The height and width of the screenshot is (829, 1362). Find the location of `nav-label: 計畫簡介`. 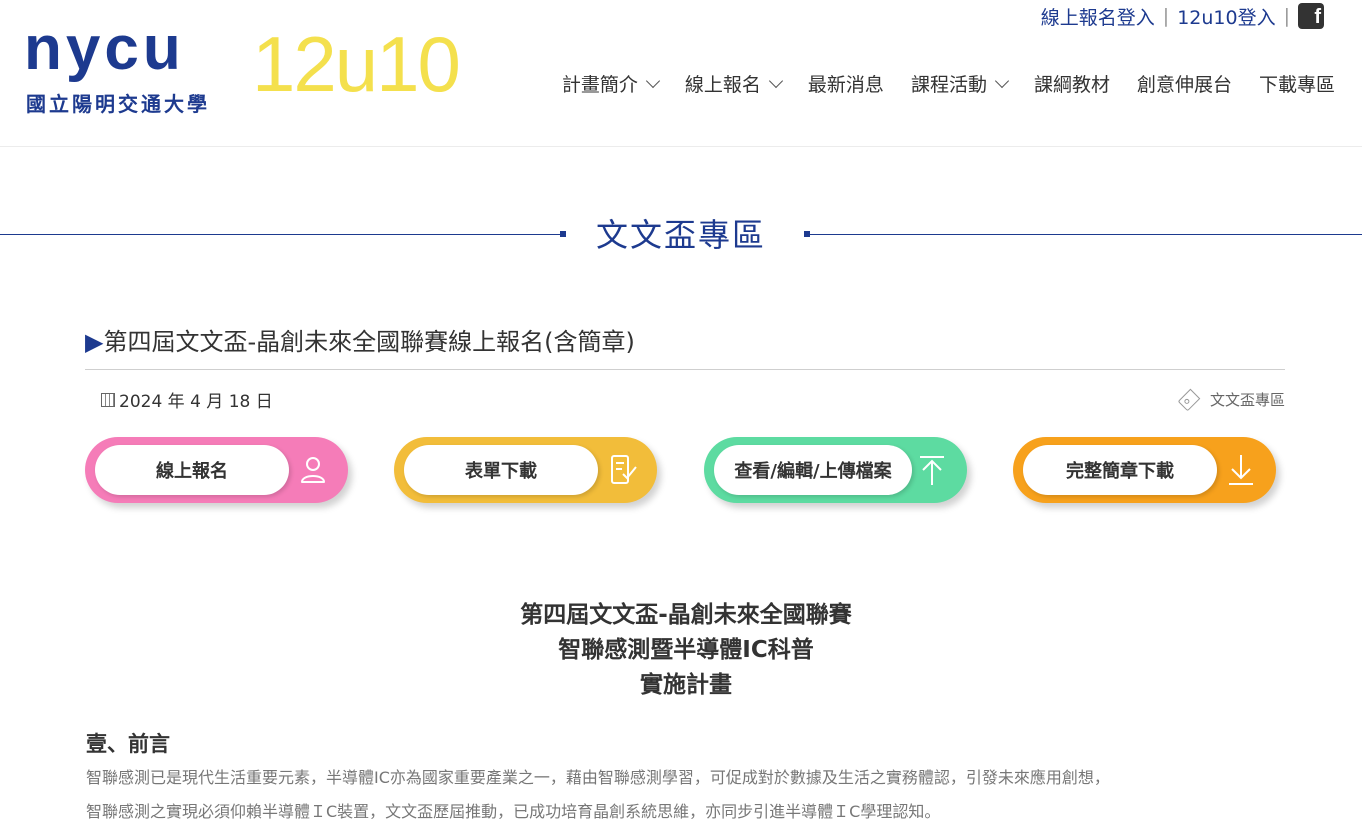

nav-label: 計畫簡介 is located at coordinates (599, 85).